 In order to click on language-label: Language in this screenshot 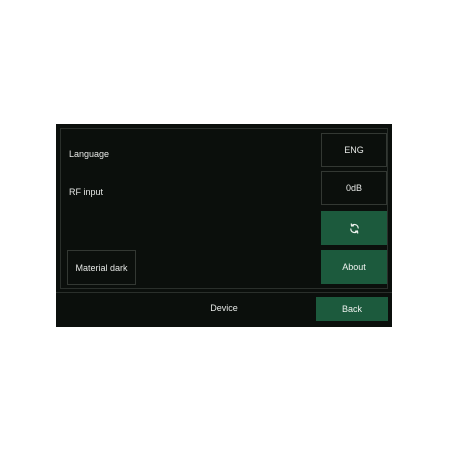, I will do `click(89, 154)`.